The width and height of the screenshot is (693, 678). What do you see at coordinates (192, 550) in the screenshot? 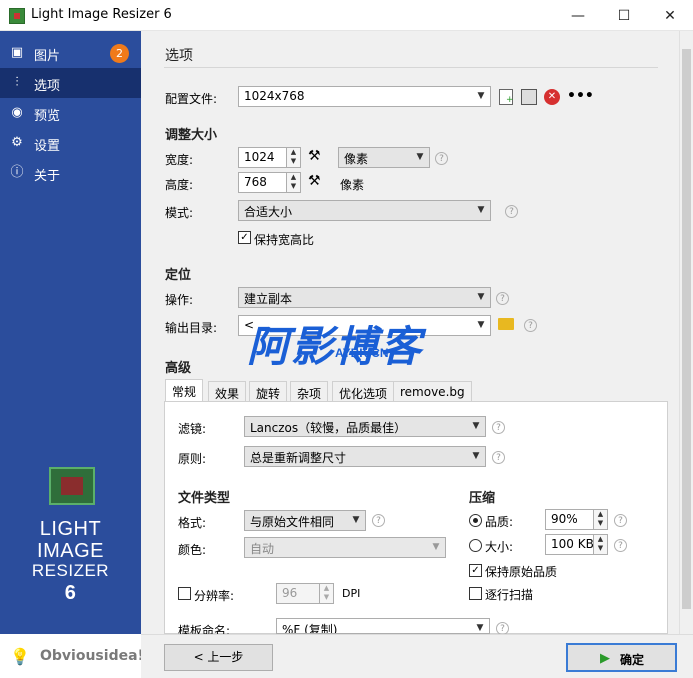
I see `color-label: 颜色:` at bounding box center [192, 550].